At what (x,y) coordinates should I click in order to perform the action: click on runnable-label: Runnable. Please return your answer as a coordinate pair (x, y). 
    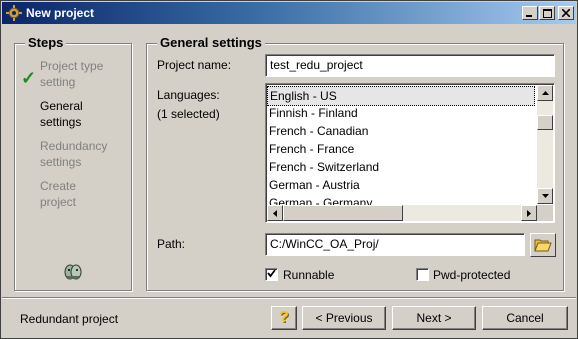
    Looking at the image, I should click on (309, 275).